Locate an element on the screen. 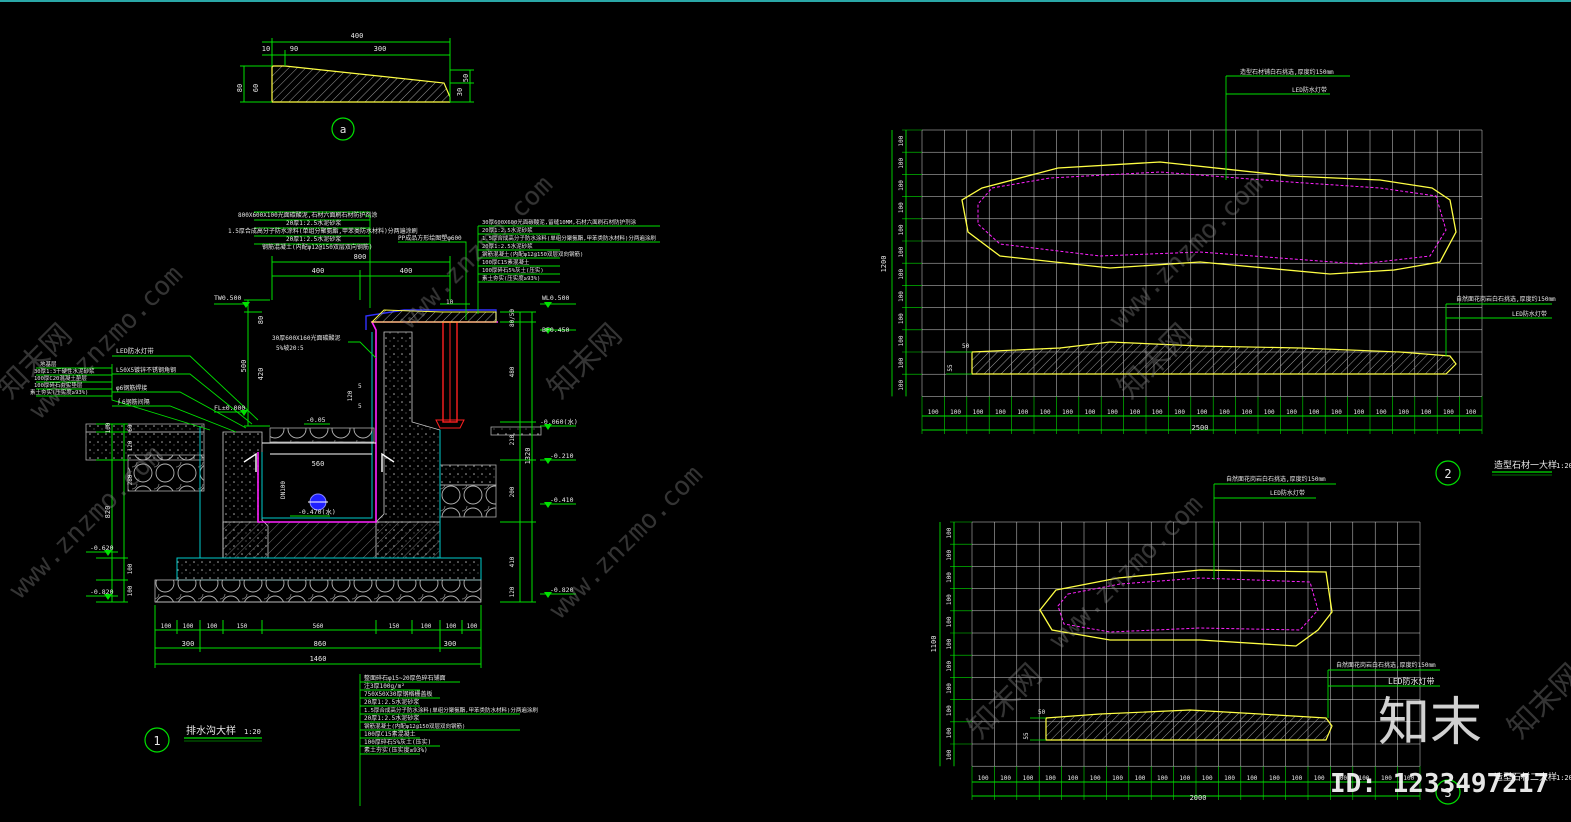  dim-b2-1: 860 is located at coordinates (320, 644).